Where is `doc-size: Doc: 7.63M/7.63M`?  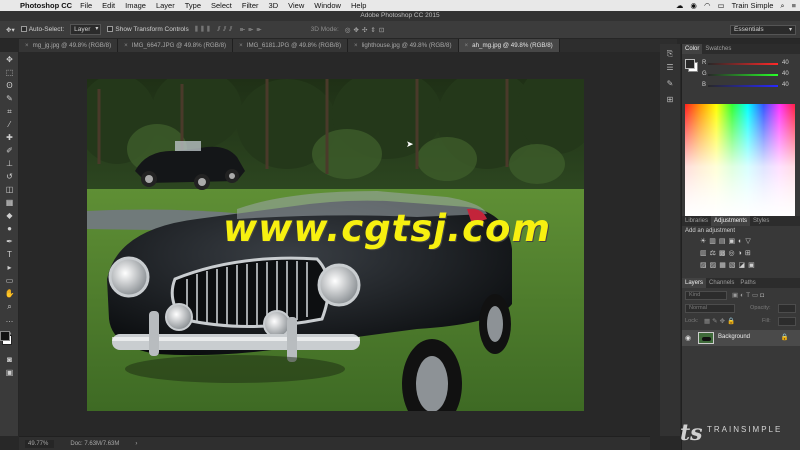 doc-size: Doc: 7.63M/7.63M is located at coordinates (94, 444).